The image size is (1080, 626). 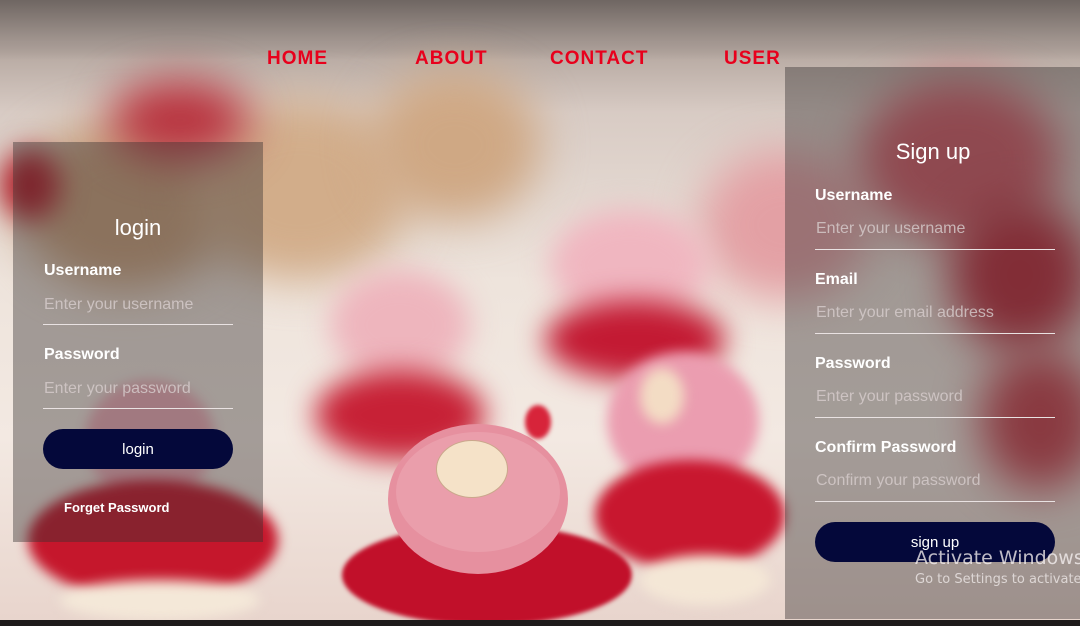 What do you see at coordinates (935, 317) in the screenshot?
I see `signup-email-input` at bounding box center [935, 317].